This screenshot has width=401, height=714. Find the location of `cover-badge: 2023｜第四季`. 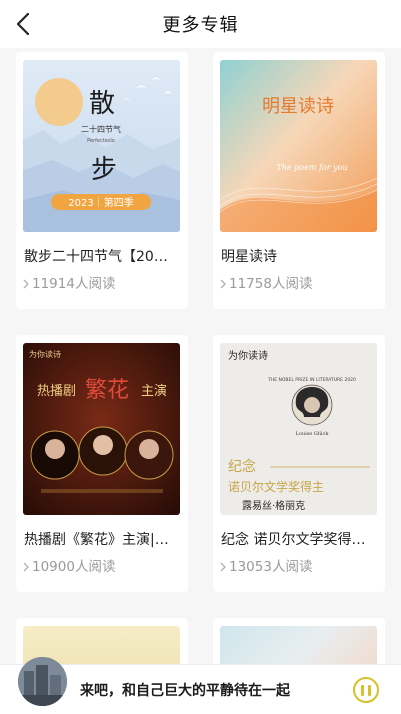

cover-badge: 2023｜第四季 is located at coordinates (100, 202).